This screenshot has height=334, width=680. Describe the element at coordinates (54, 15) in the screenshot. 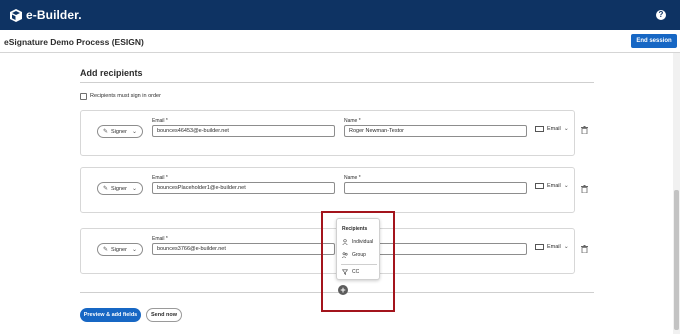

I see `logo-text: e-Builder.` at that location.